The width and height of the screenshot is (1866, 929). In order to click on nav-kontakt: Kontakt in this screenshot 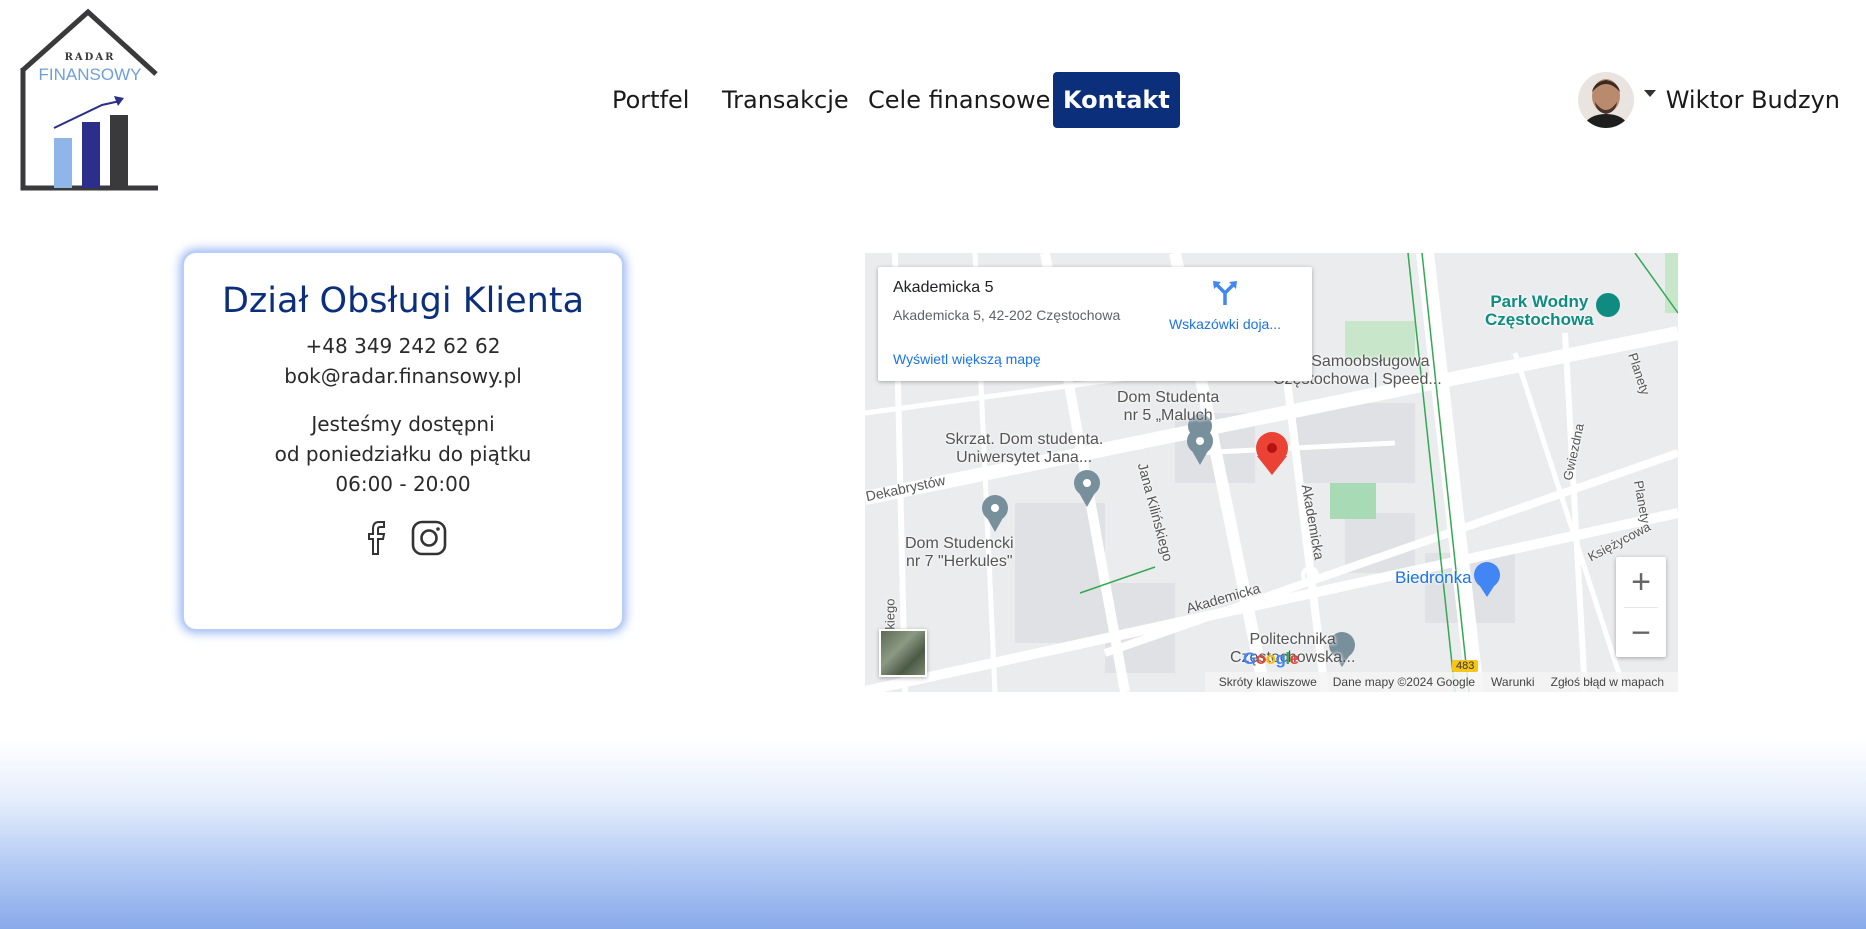, I will do `click(1116, 100)`.